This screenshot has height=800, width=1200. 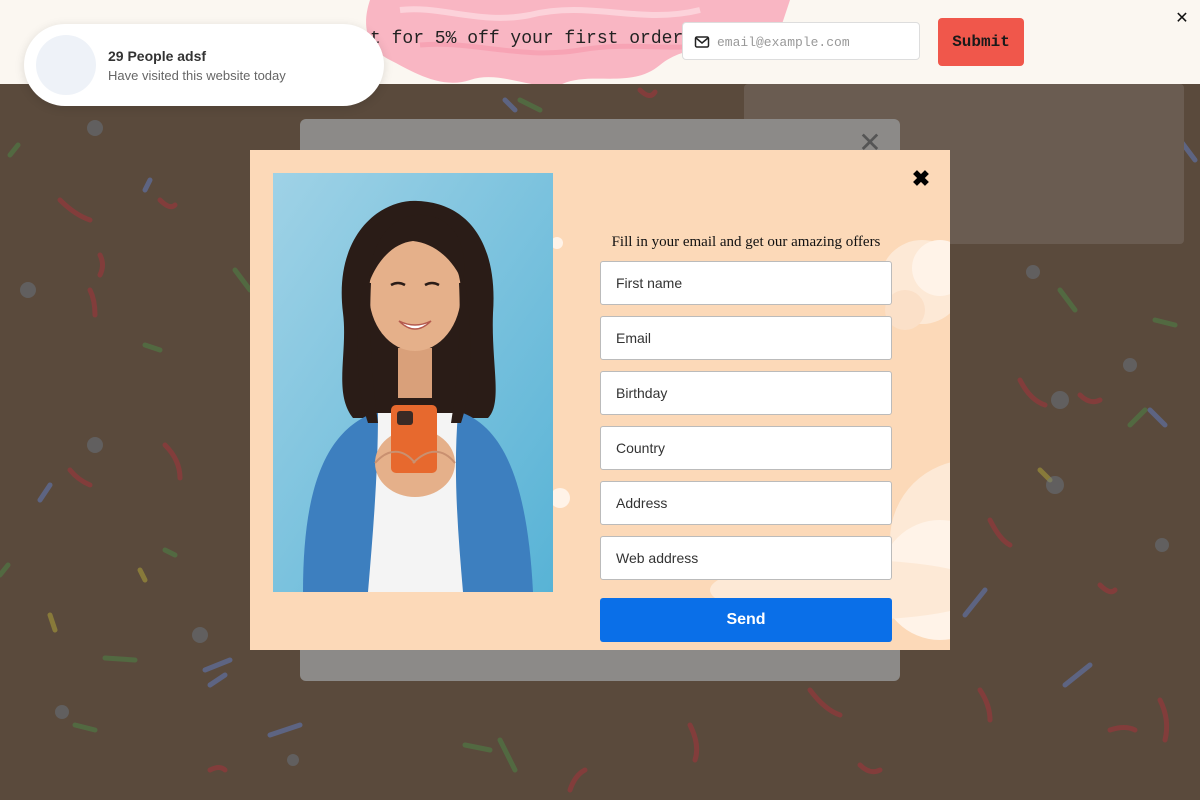 What do you see at coordinates (746, 338) in the screenshot?
I see `email-field` at bounding box center [746, 338].